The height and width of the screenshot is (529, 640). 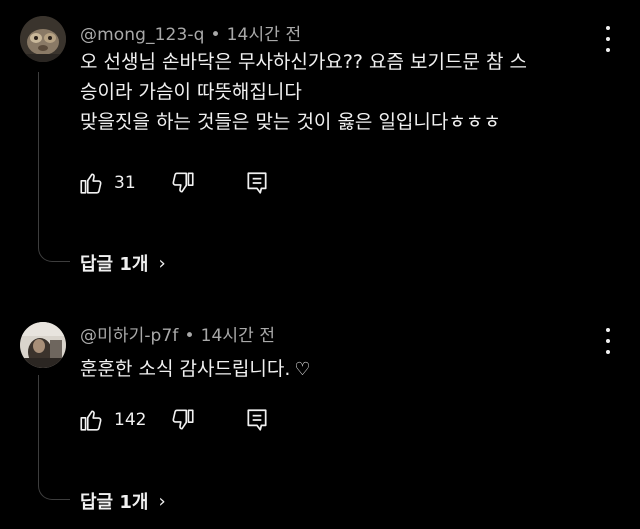 I want to click on comment-line: 맞을짓을 하는 것들은 맞는 것이 옳은 일입니다ㅎㅎㅎ, so click(x=290, y=122).